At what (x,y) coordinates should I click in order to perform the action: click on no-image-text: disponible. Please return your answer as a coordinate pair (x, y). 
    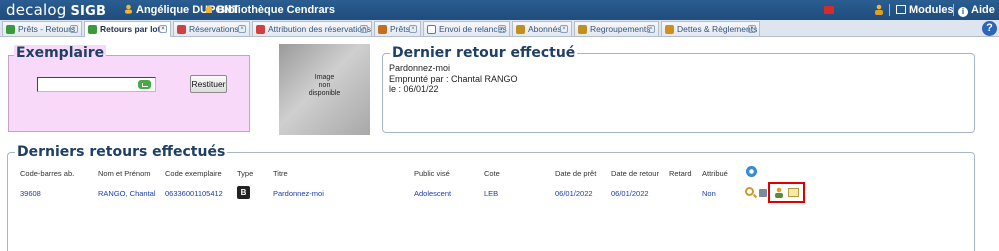
    Looking at the image, I should click on (324, 93).